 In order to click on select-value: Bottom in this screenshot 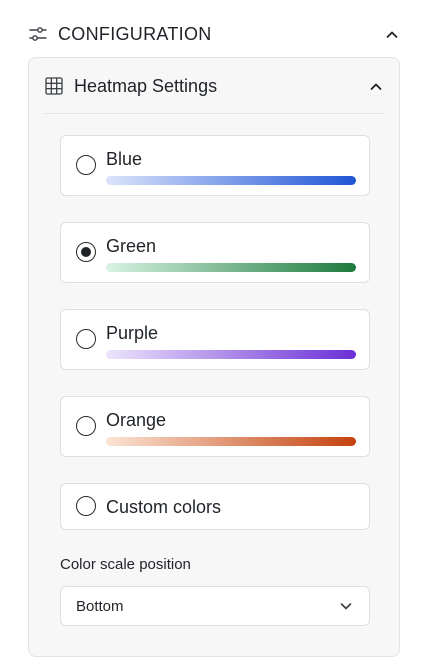, I will do `click(100, 606)`.